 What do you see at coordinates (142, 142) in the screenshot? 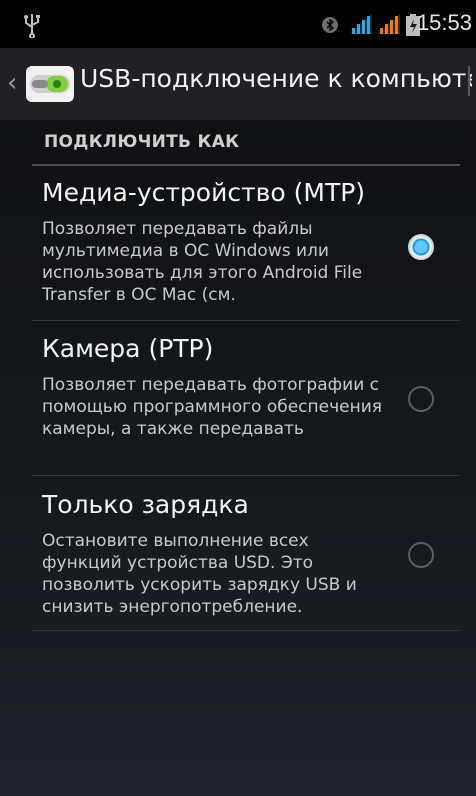
I see `section-header: ПОДКЛЮЧИТЬ КАК` at bounding box center [142, 142].